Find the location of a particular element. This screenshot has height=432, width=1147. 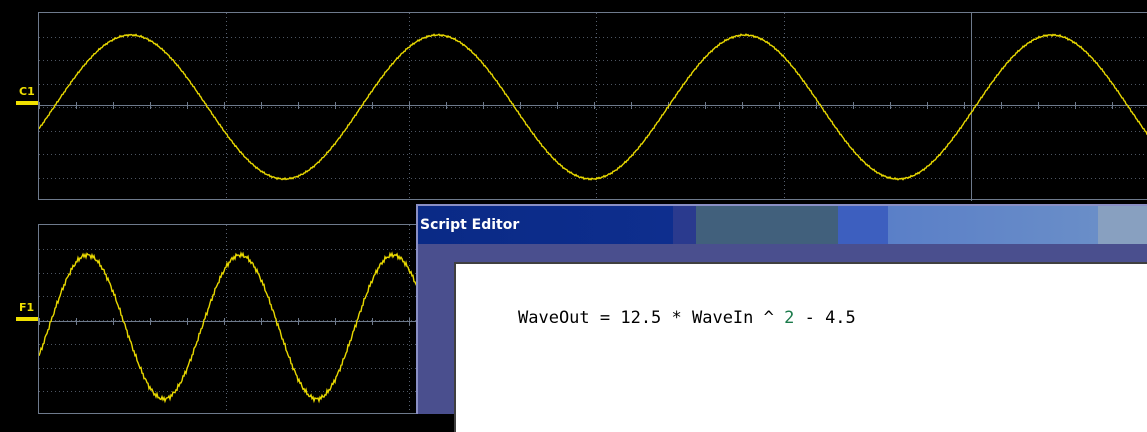

code-token-expression: WaveOut = 12.5 * WaveIn ^ is located at coordinates (651, 318).